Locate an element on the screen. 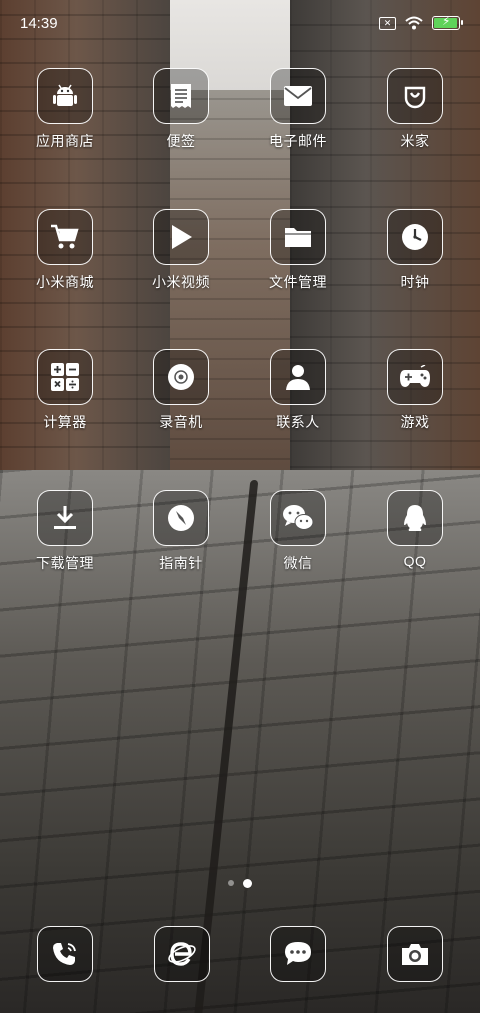  folder-icon is located at coordinates (298, 237).